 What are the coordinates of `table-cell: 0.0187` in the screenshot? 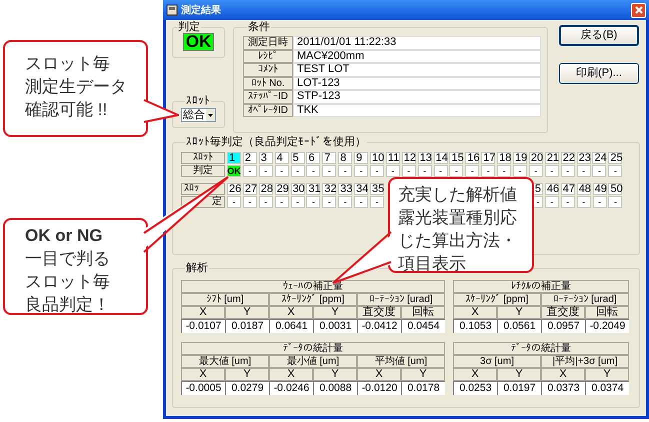 It's located at (247, 326).